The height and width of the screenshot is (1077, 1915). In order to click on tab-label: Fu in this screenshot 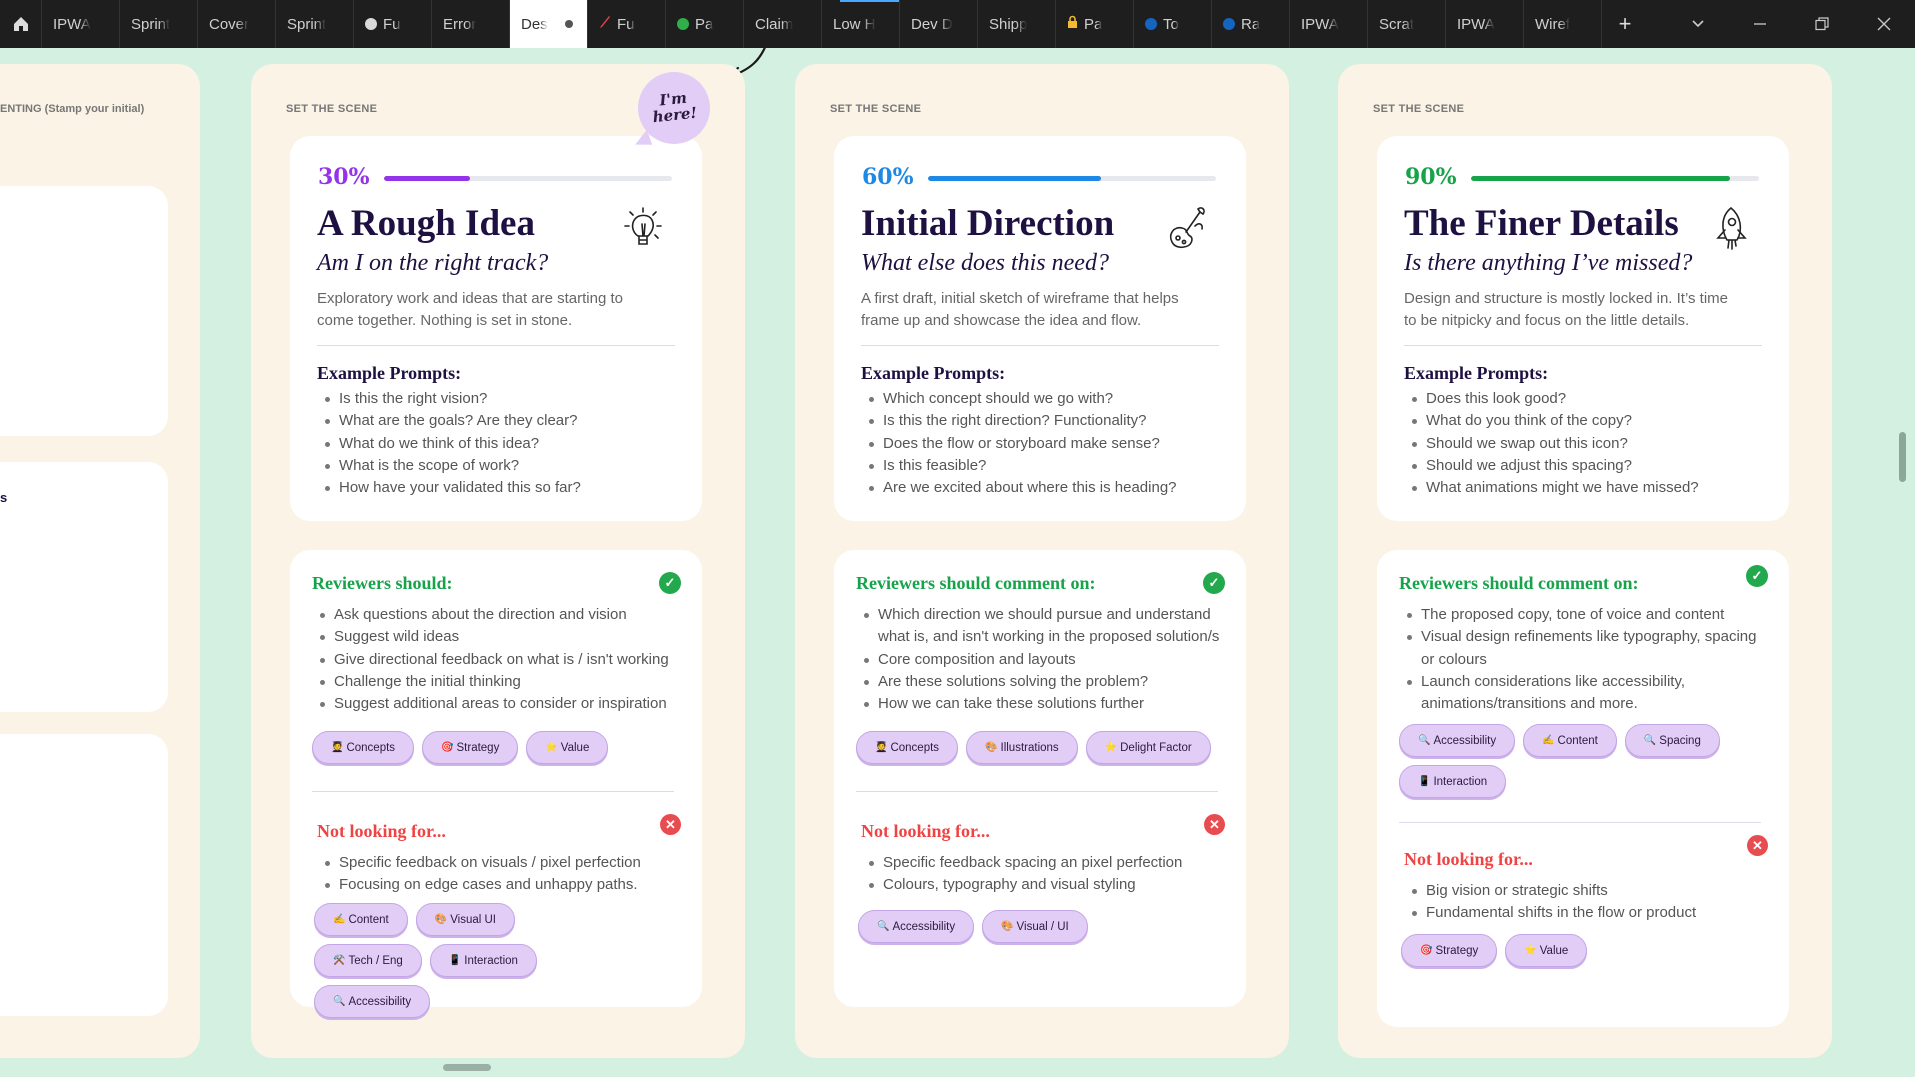, I will do `click(626, 24)`.